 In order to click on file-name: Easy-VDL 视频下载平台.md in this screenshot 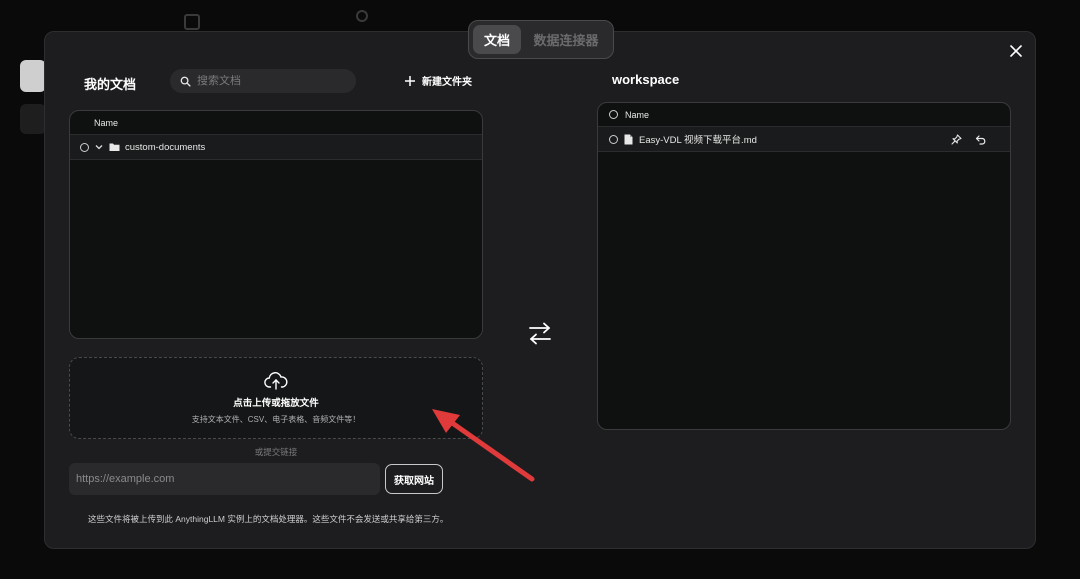, I will do `click(698, 140)`.